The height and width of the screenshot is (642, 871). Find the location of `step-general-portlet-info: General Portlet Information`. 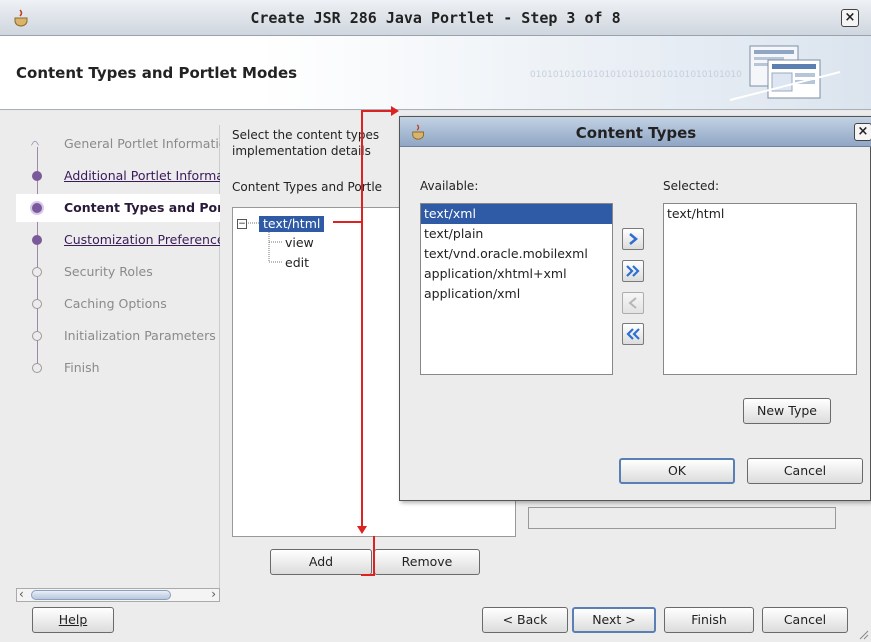

step-general-portlet-info: General Portlet Information is located at coordinates (118, 144).